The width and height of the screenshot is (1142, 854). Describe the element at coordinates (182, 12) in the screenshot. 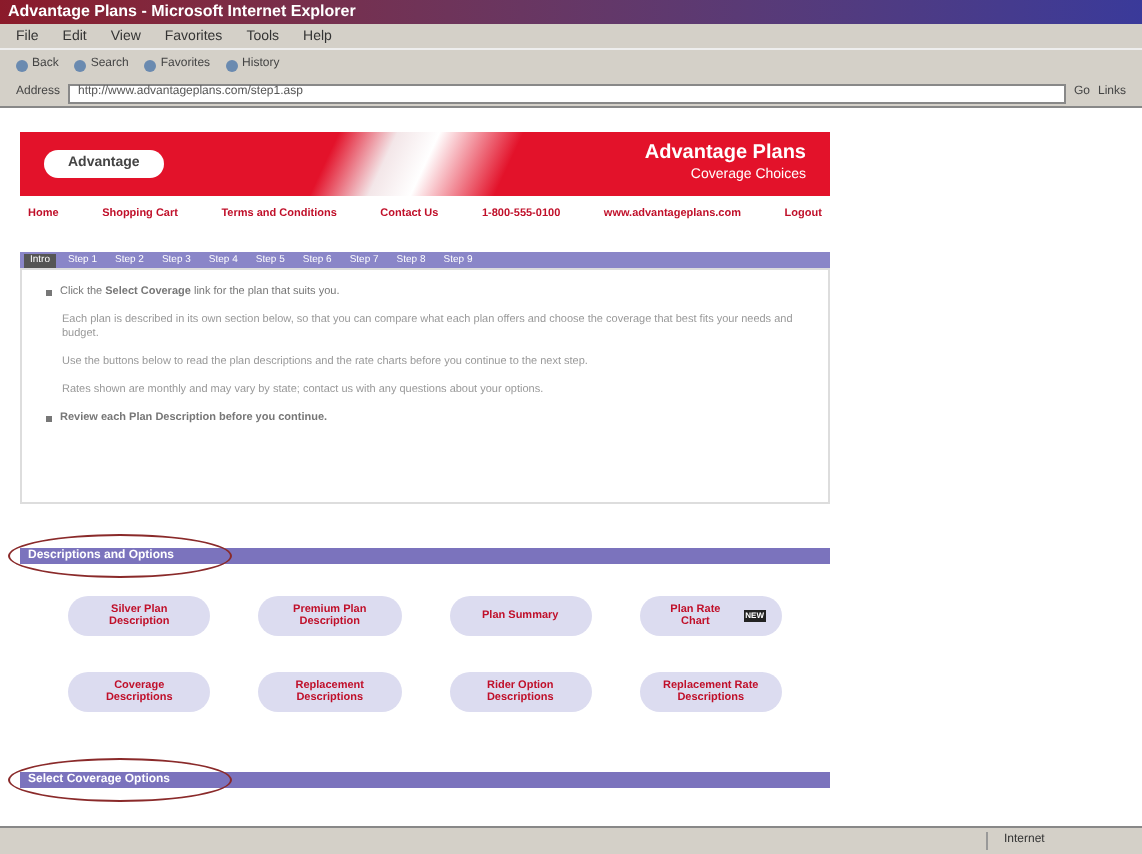

I see `window-title: Advantage Plans - Microsoft Internet Explorer` at that location.